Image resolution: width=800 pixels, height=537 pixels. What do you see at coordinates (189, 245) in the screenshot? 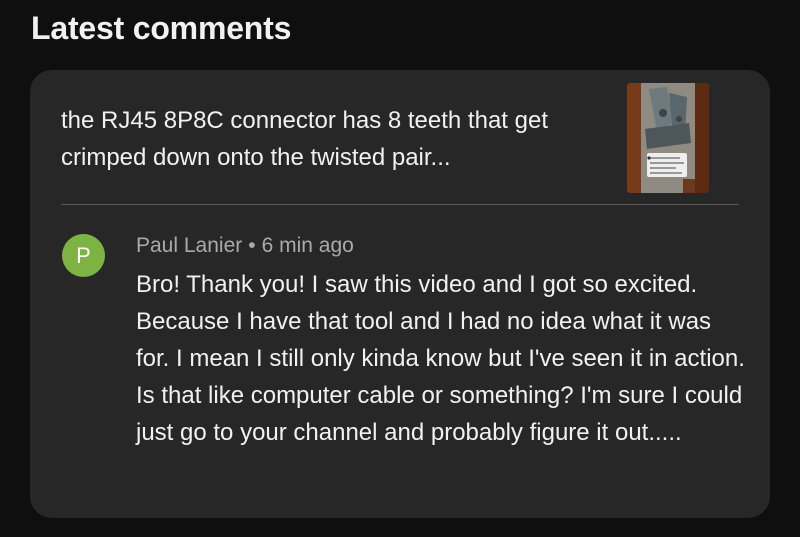
I see `comment-author: Paul Lanier` at bounding box center [189, 245].